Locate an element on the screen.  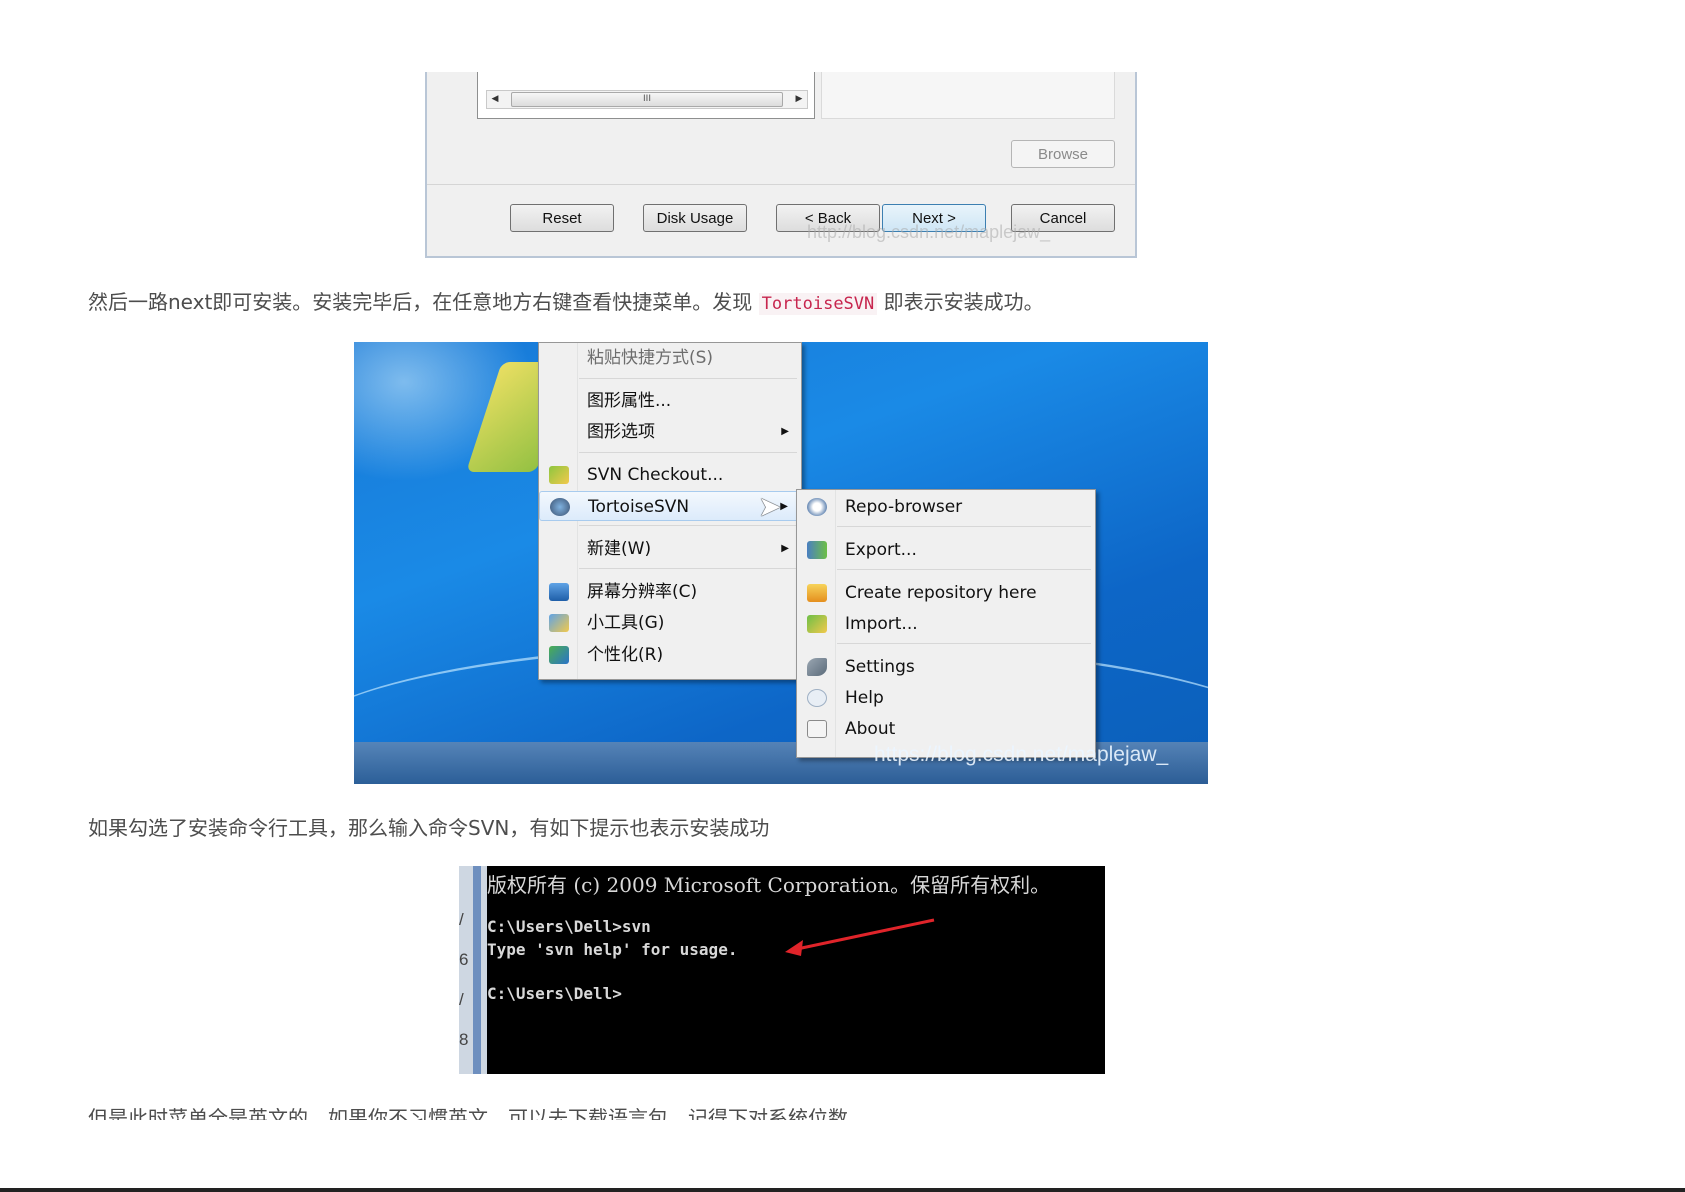
paragraph-text: 然后一路next即可安装。安装完毕后，在任意地方右键查看快捷菜单。发现 is located at coordinates (423, 302).